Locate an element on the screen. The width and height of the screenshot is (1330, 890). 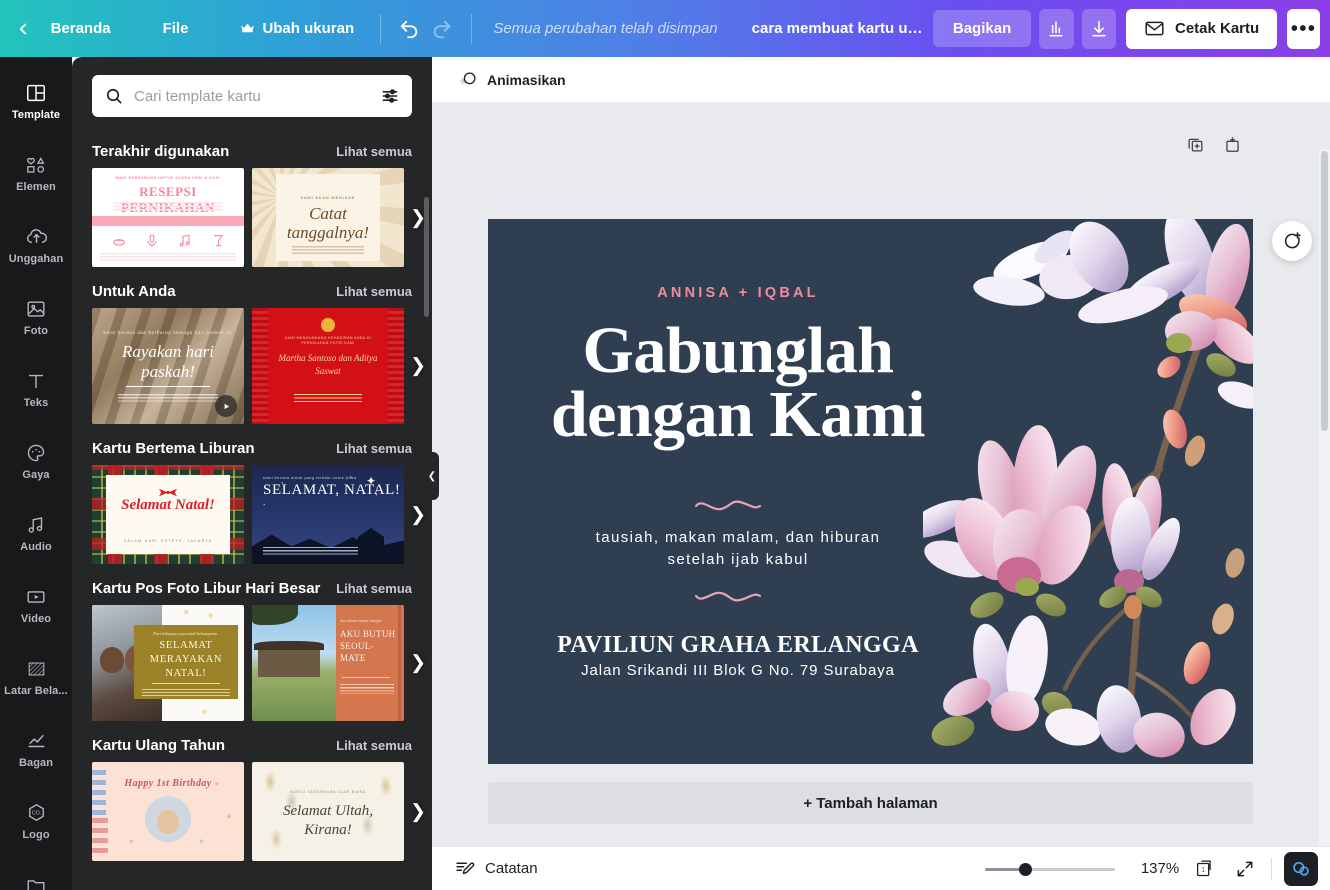
notes-label: Catatan is located at coordinates (511, 868).